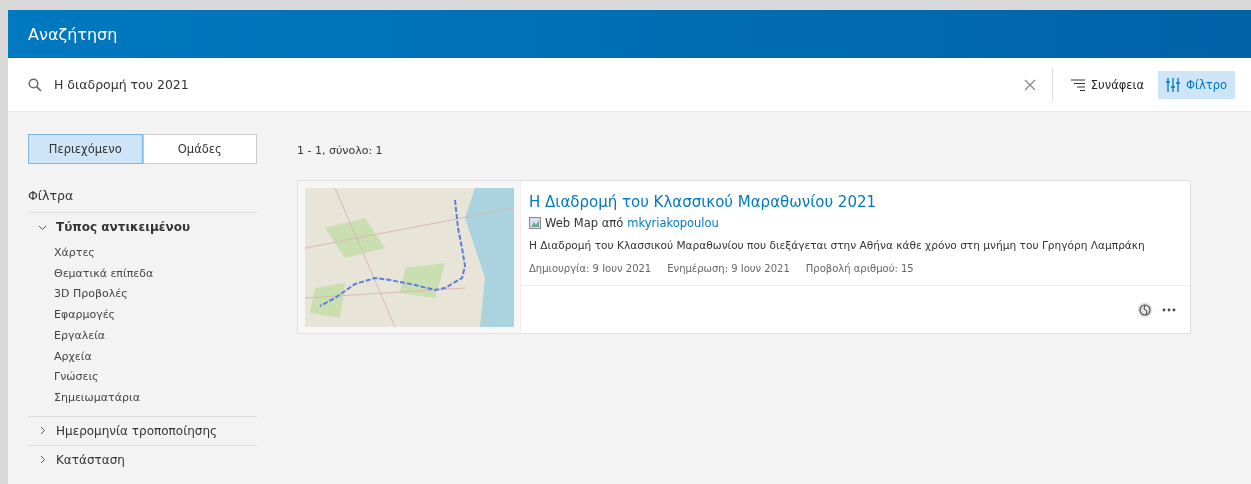  I want to click on web-map-icon, so click(535, 223).